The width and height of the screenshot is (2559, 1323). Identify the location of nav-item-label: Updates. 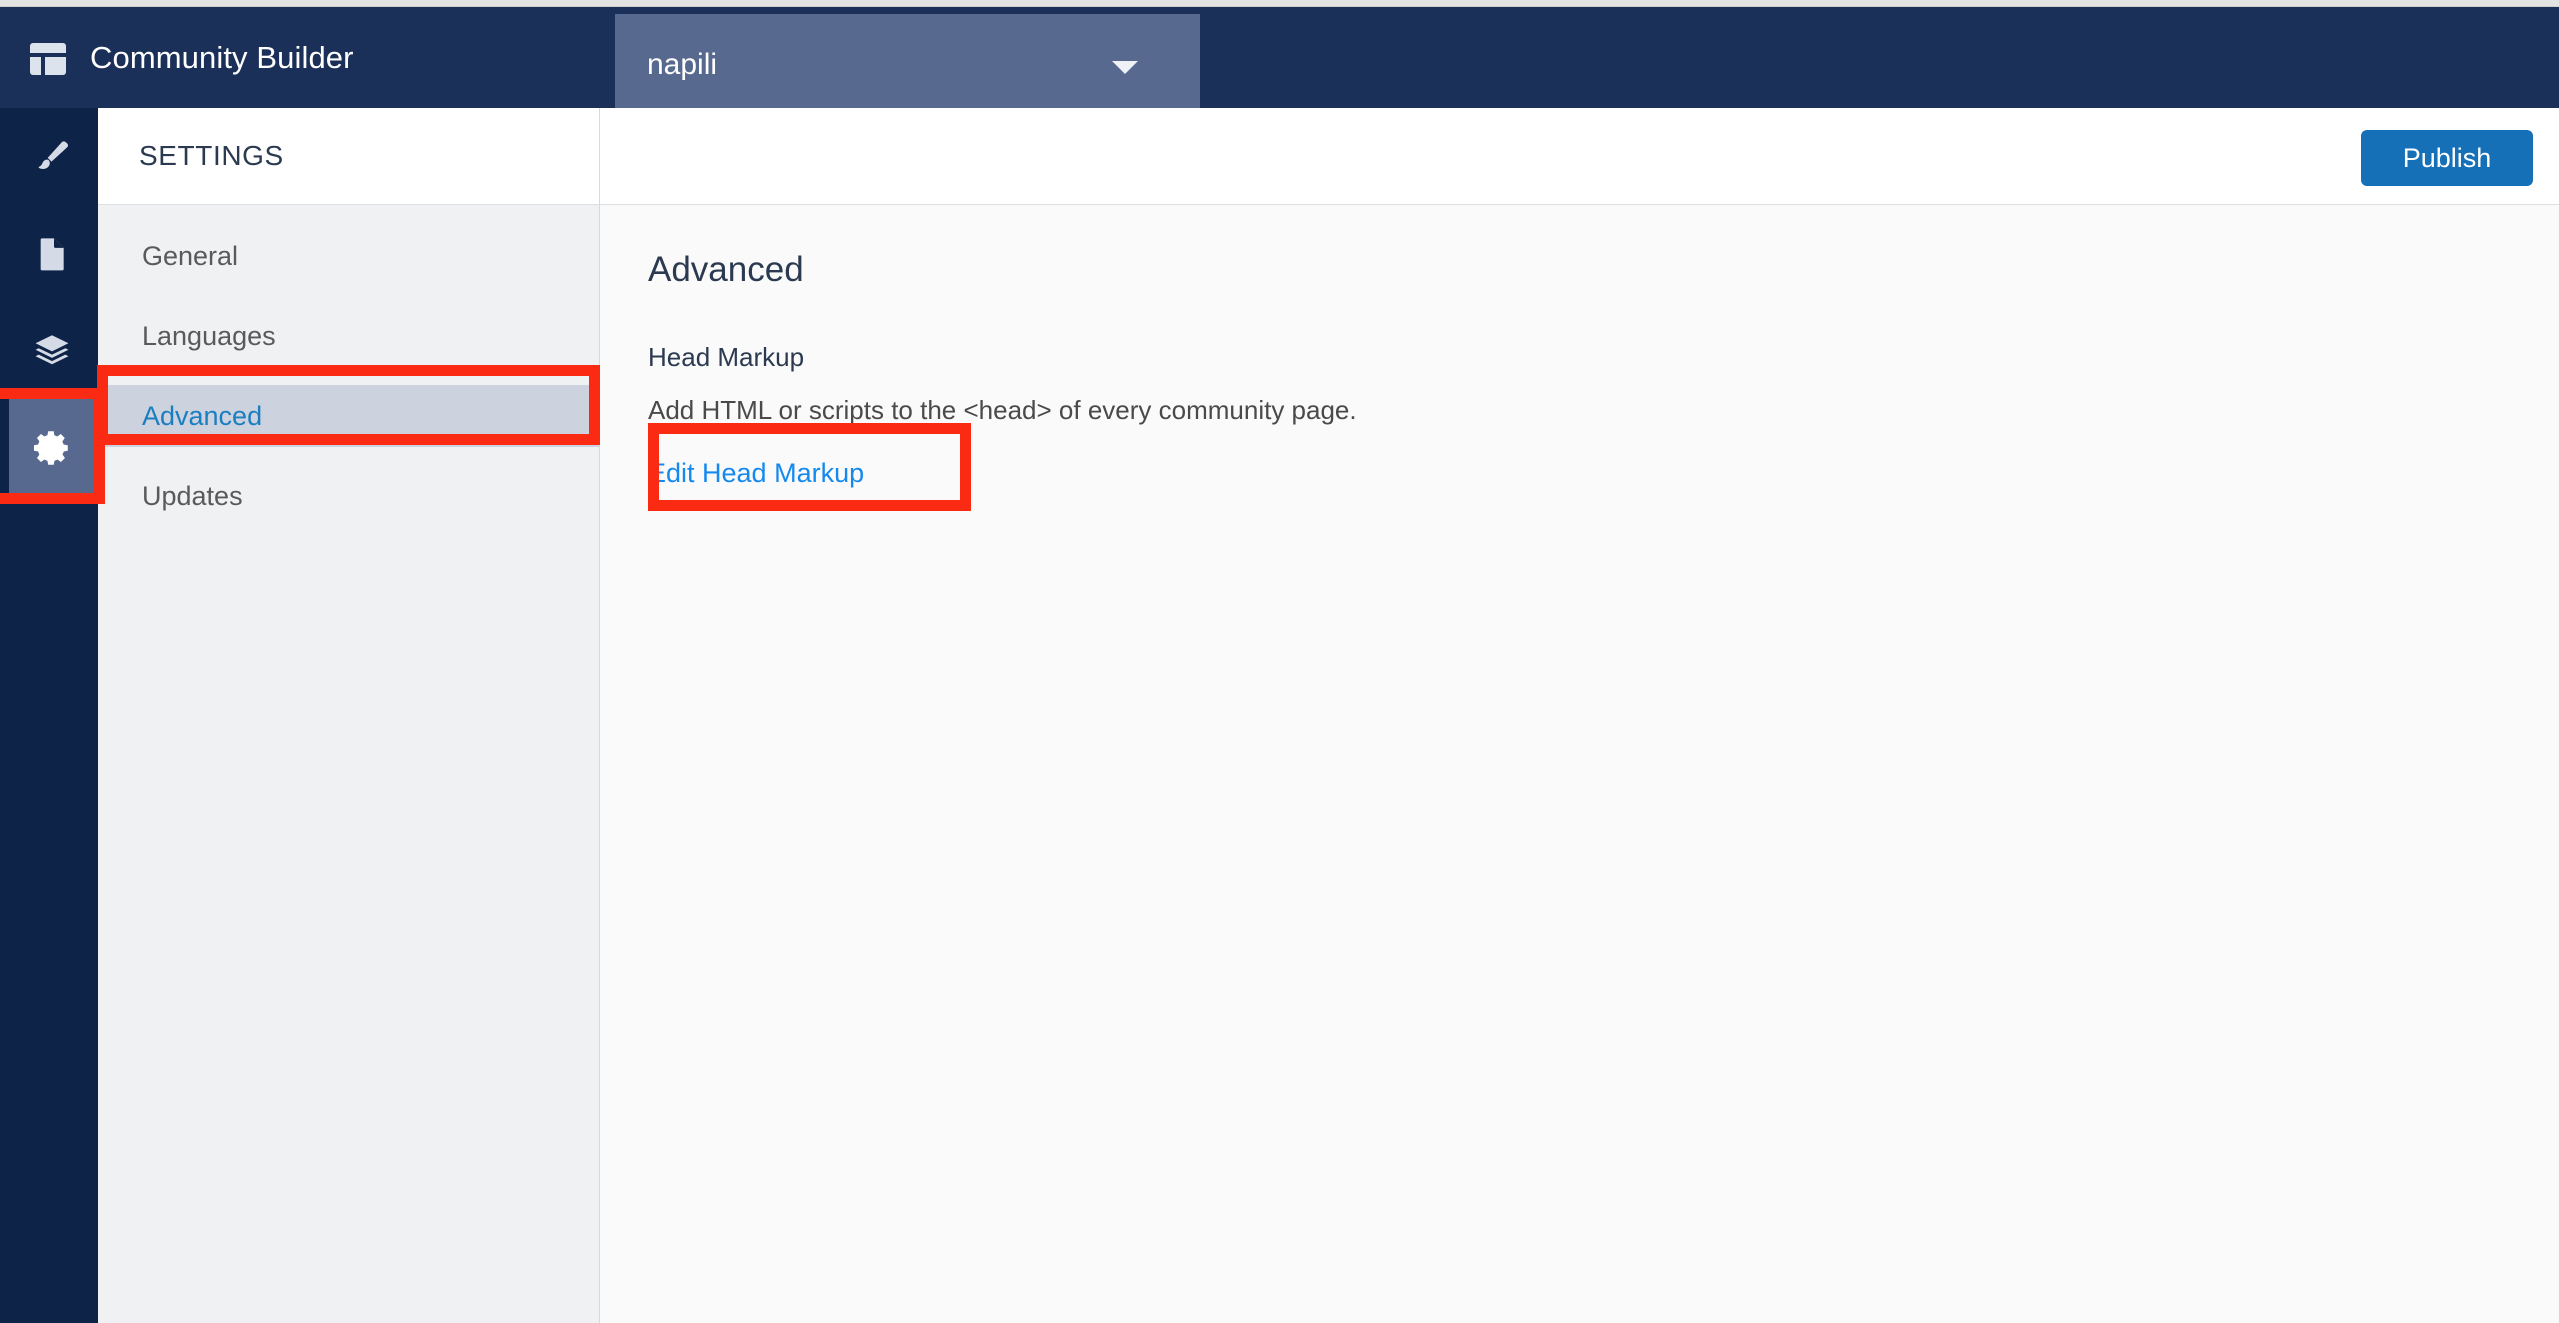
(192, 495).